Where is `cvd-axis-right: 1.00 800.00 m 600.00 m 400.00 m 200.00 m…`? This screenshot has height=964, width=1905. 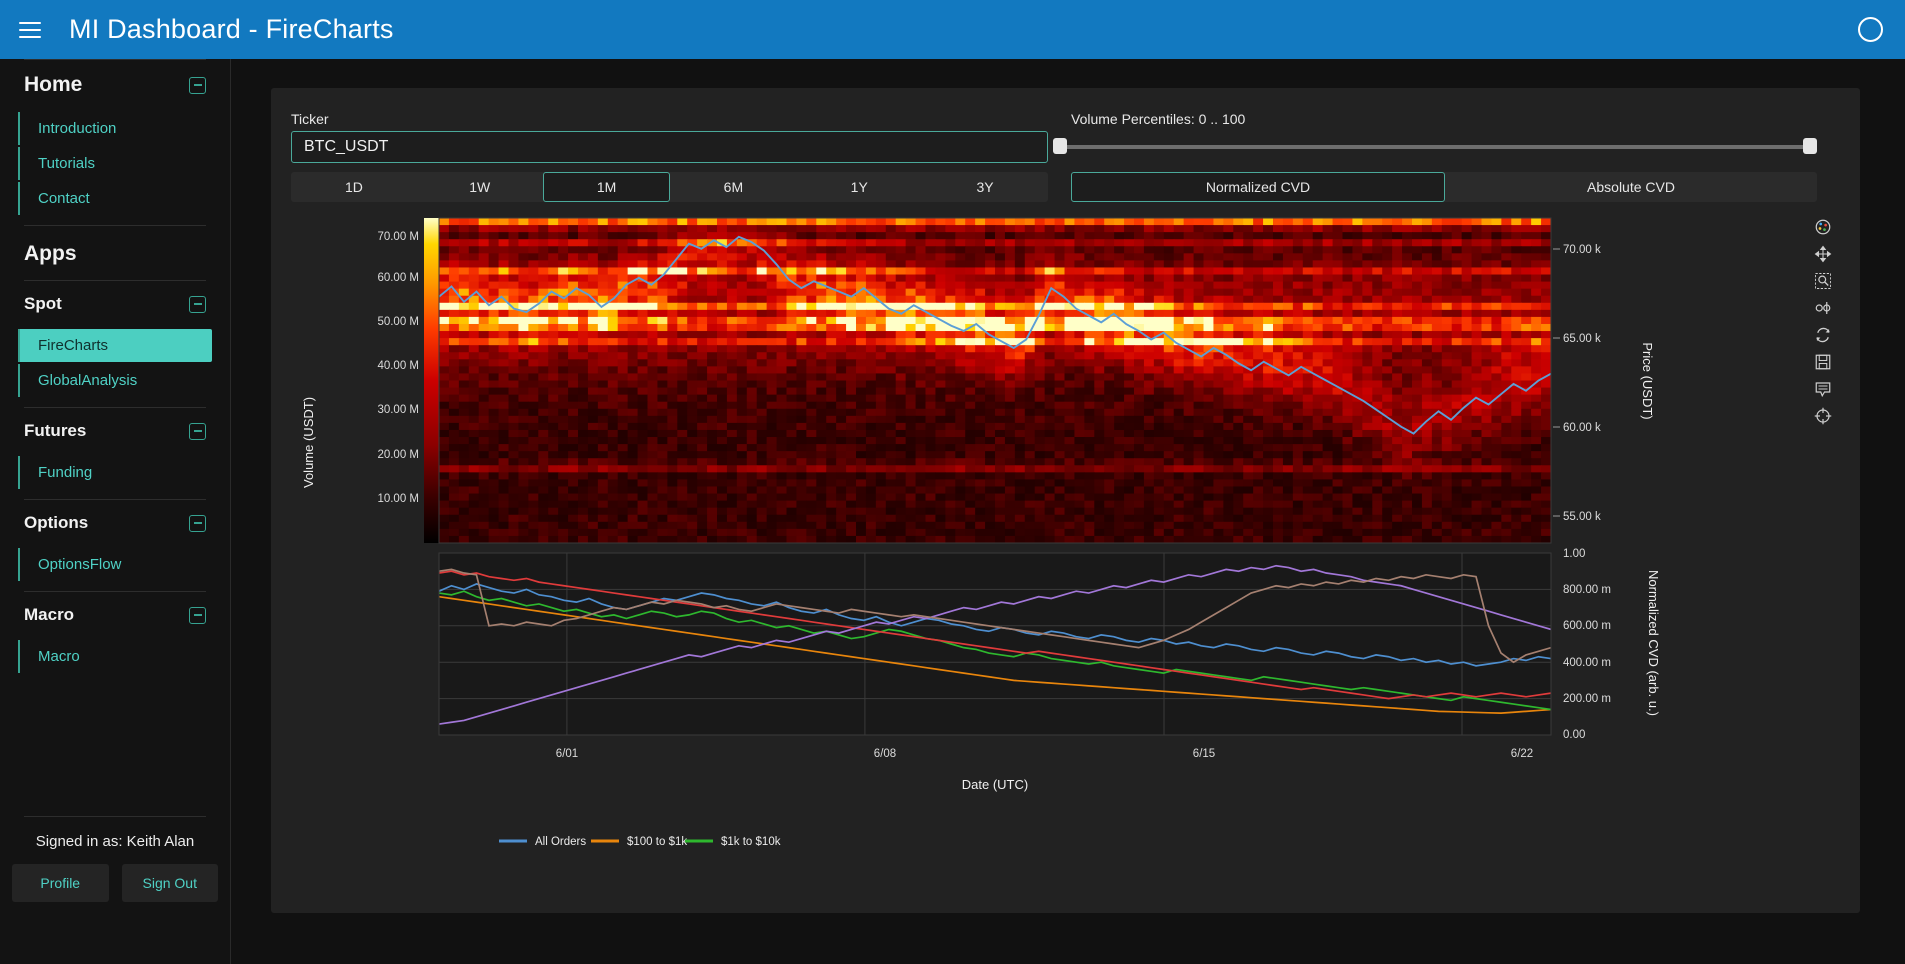
cvd-axis-right: 1.00 800.00 m 600.00 m 400.00 m 200.00 m… is located at coordinates (1612, 644).